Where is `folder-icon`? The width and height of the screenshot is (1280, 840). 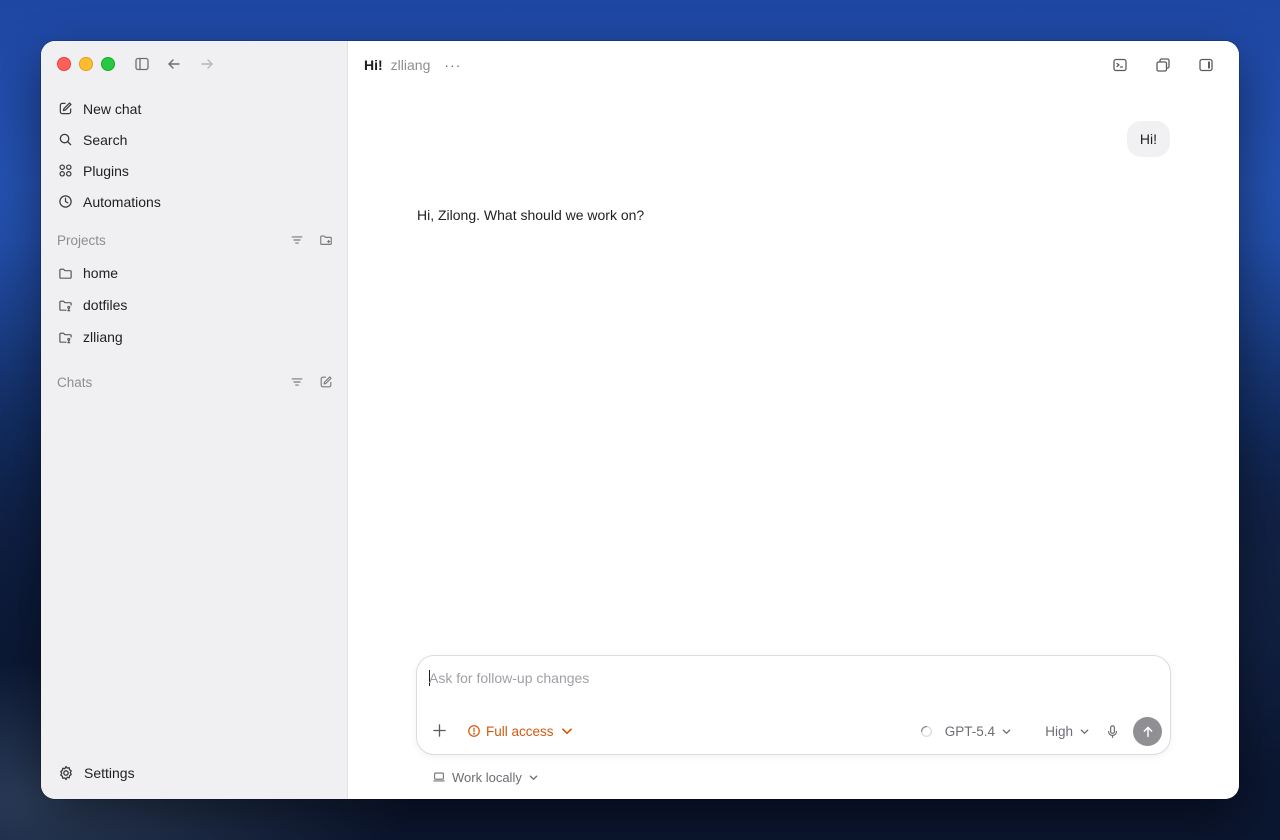 folder-icon is located at coordinates (65, 273).